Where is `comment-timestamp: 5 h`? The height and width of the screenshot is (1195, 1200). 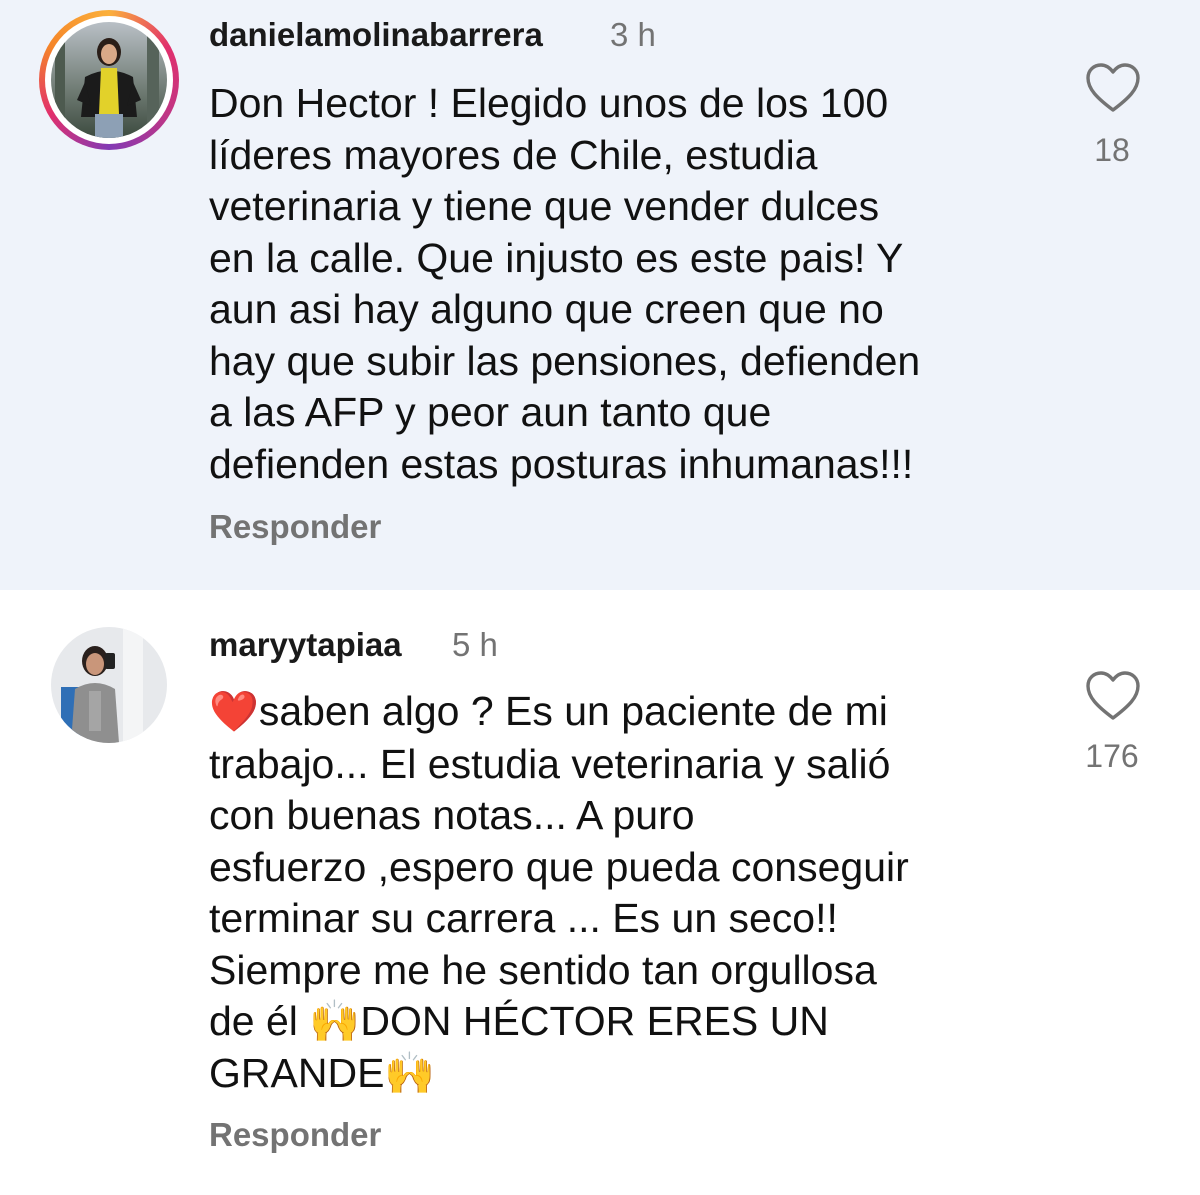
comment-timestamp: 5 h is located at coordinates (475, 644).